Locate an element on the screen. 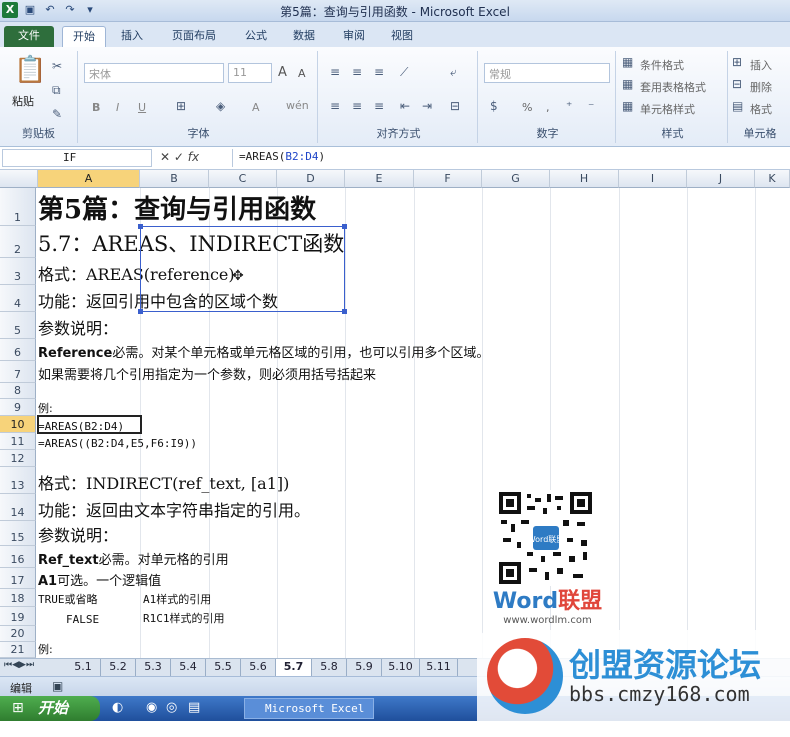  enter-icon: ✓ is located at coordinates (179, 157).